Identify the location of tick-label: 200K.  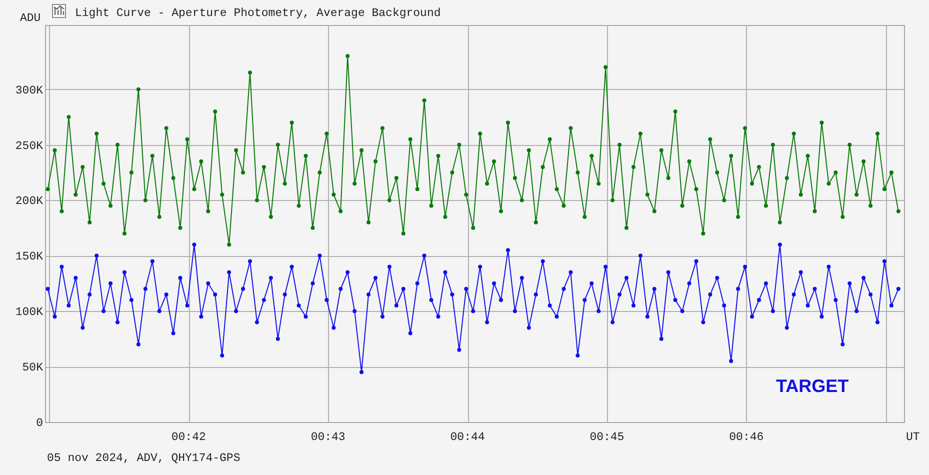
(29, 201).